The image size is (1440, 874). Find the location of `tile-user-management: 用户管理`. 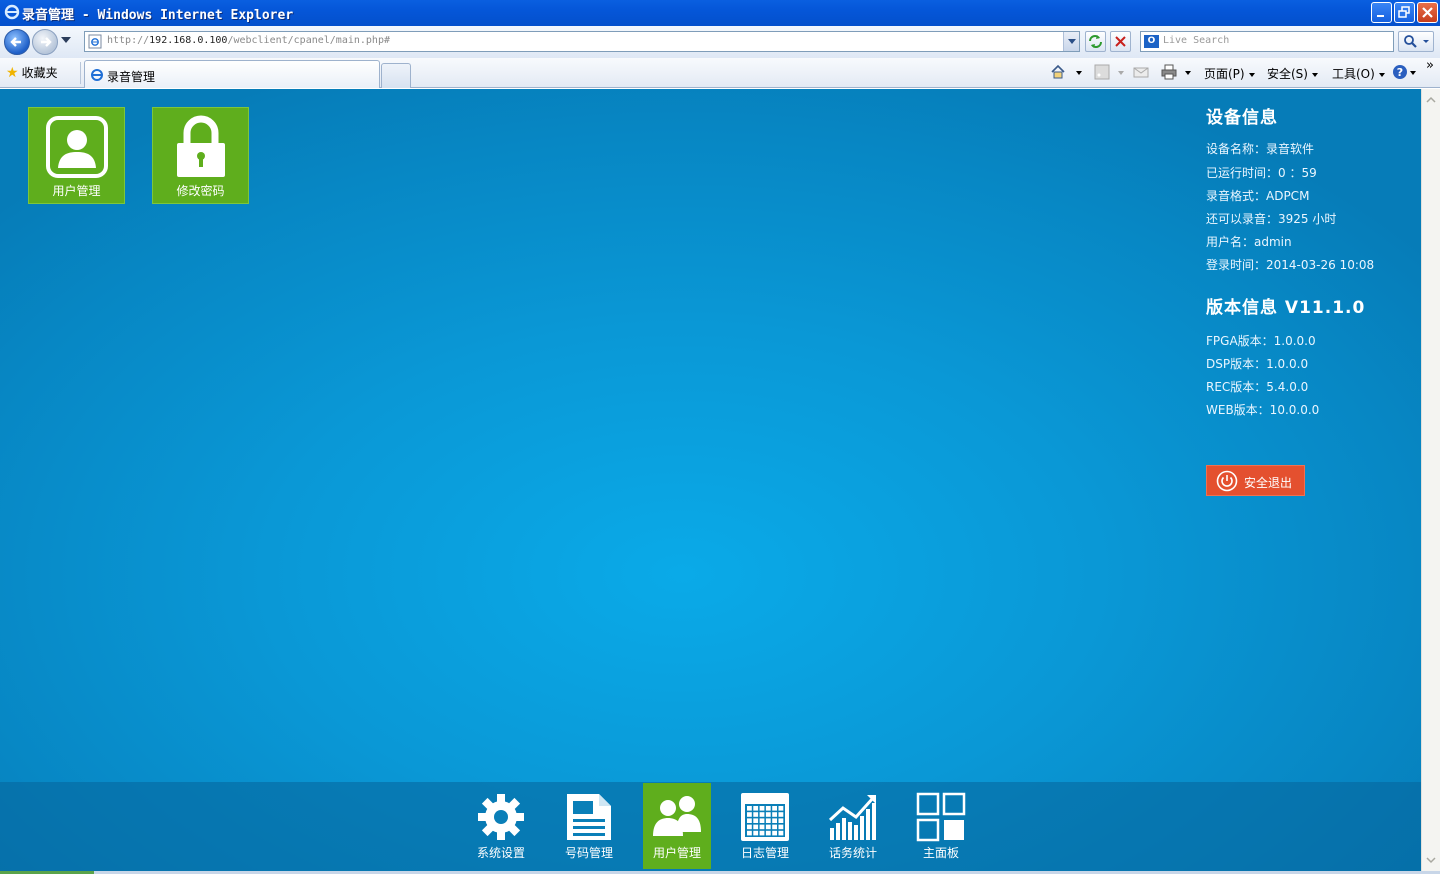

tile-user-management: 用户管理 is located at coordinates (76, 155).